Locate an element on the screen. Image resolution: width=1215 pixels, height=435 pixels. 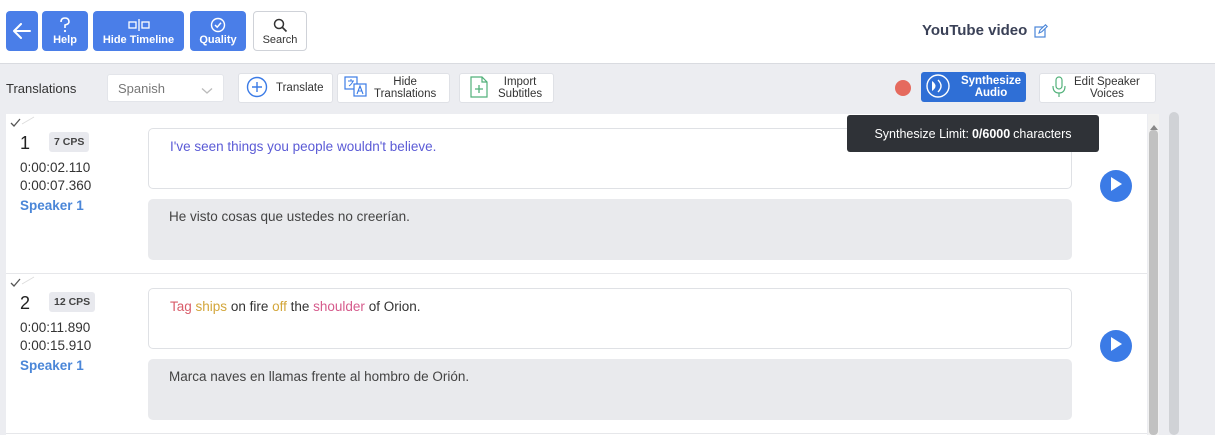
language-selected: Spanish is located at coordinates (141, 88).